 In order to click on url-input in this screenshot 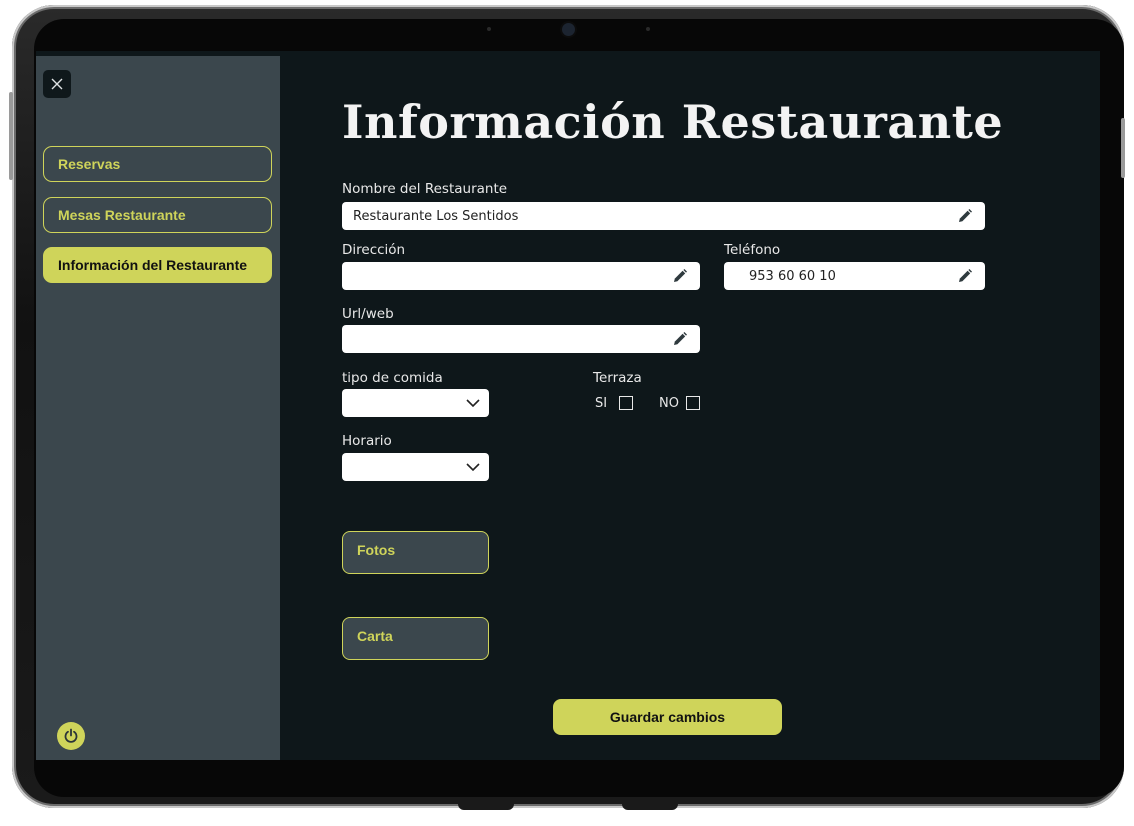, I will do `click(507, 339)`.